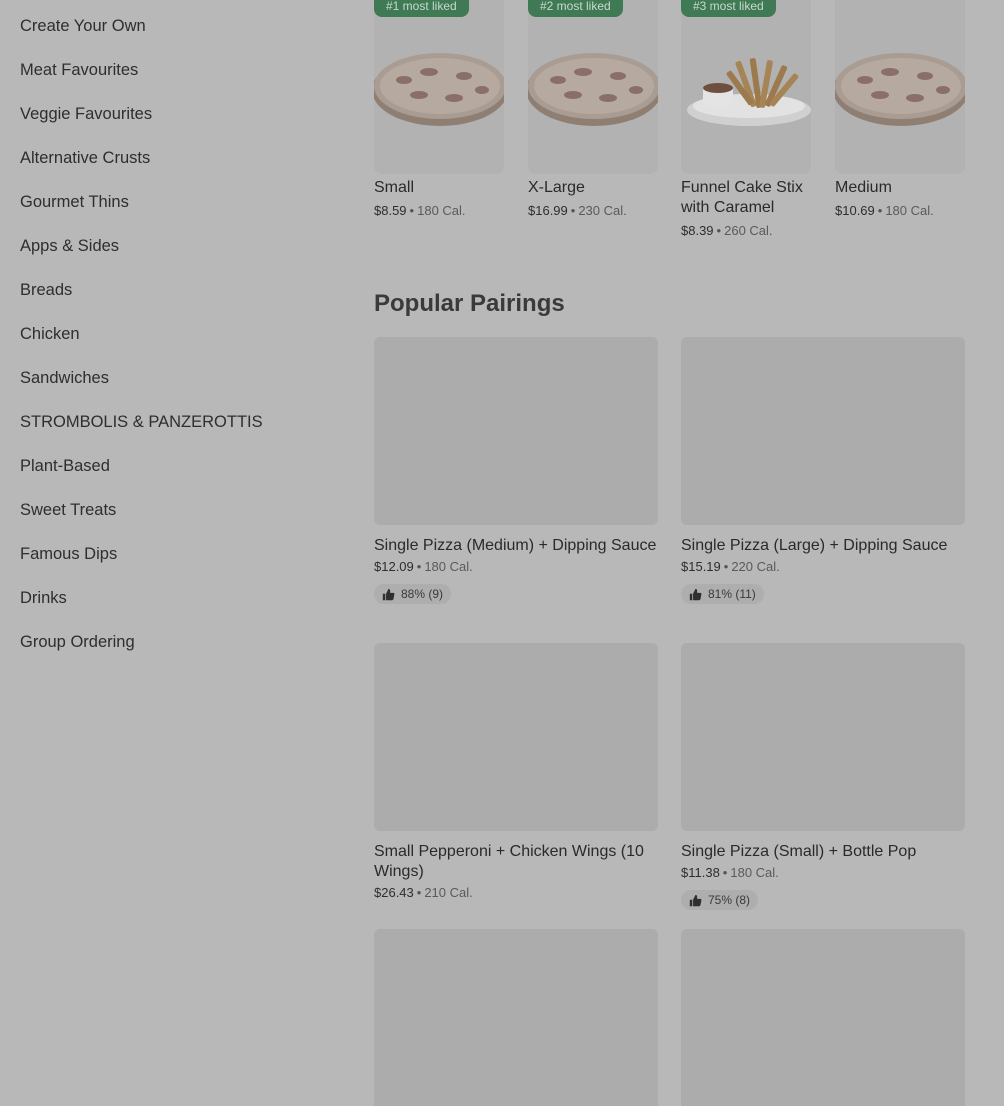  Describe the element at coordinates (729, 900) in the screenshot. I see `like-rating-text: 75% (8)` at that location.